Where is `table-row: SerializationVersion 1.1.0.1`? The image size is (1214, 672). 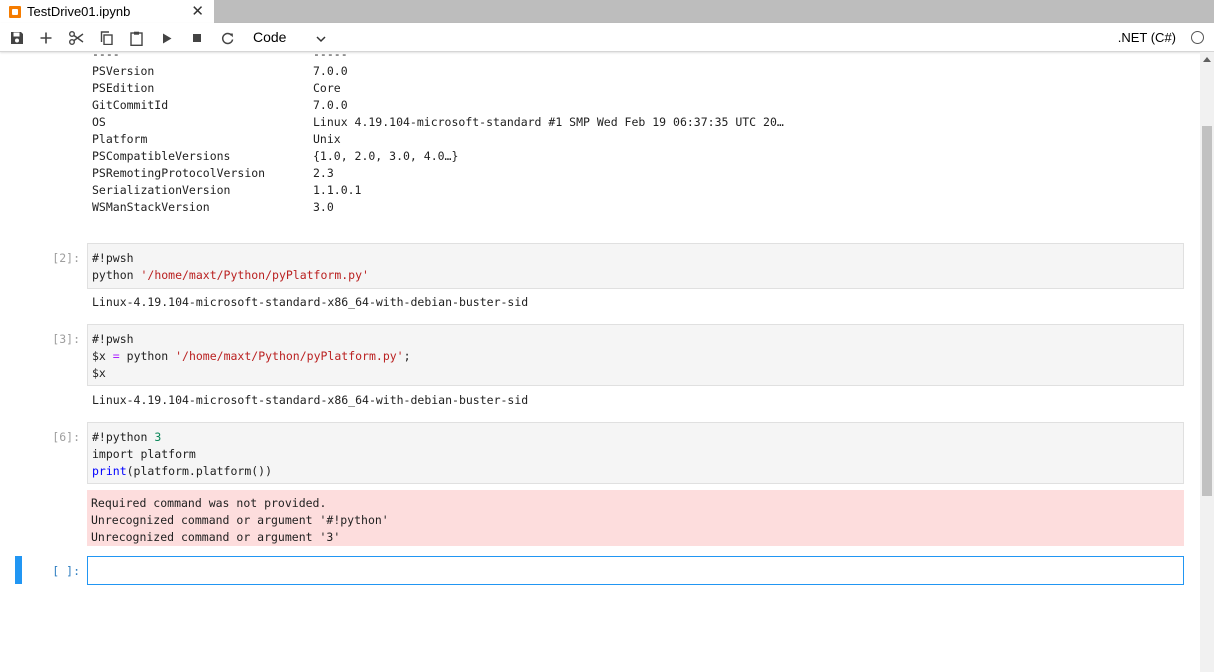 table-row: SerializationVersion 1.1.0.1 is located at coordinates (438, 190).